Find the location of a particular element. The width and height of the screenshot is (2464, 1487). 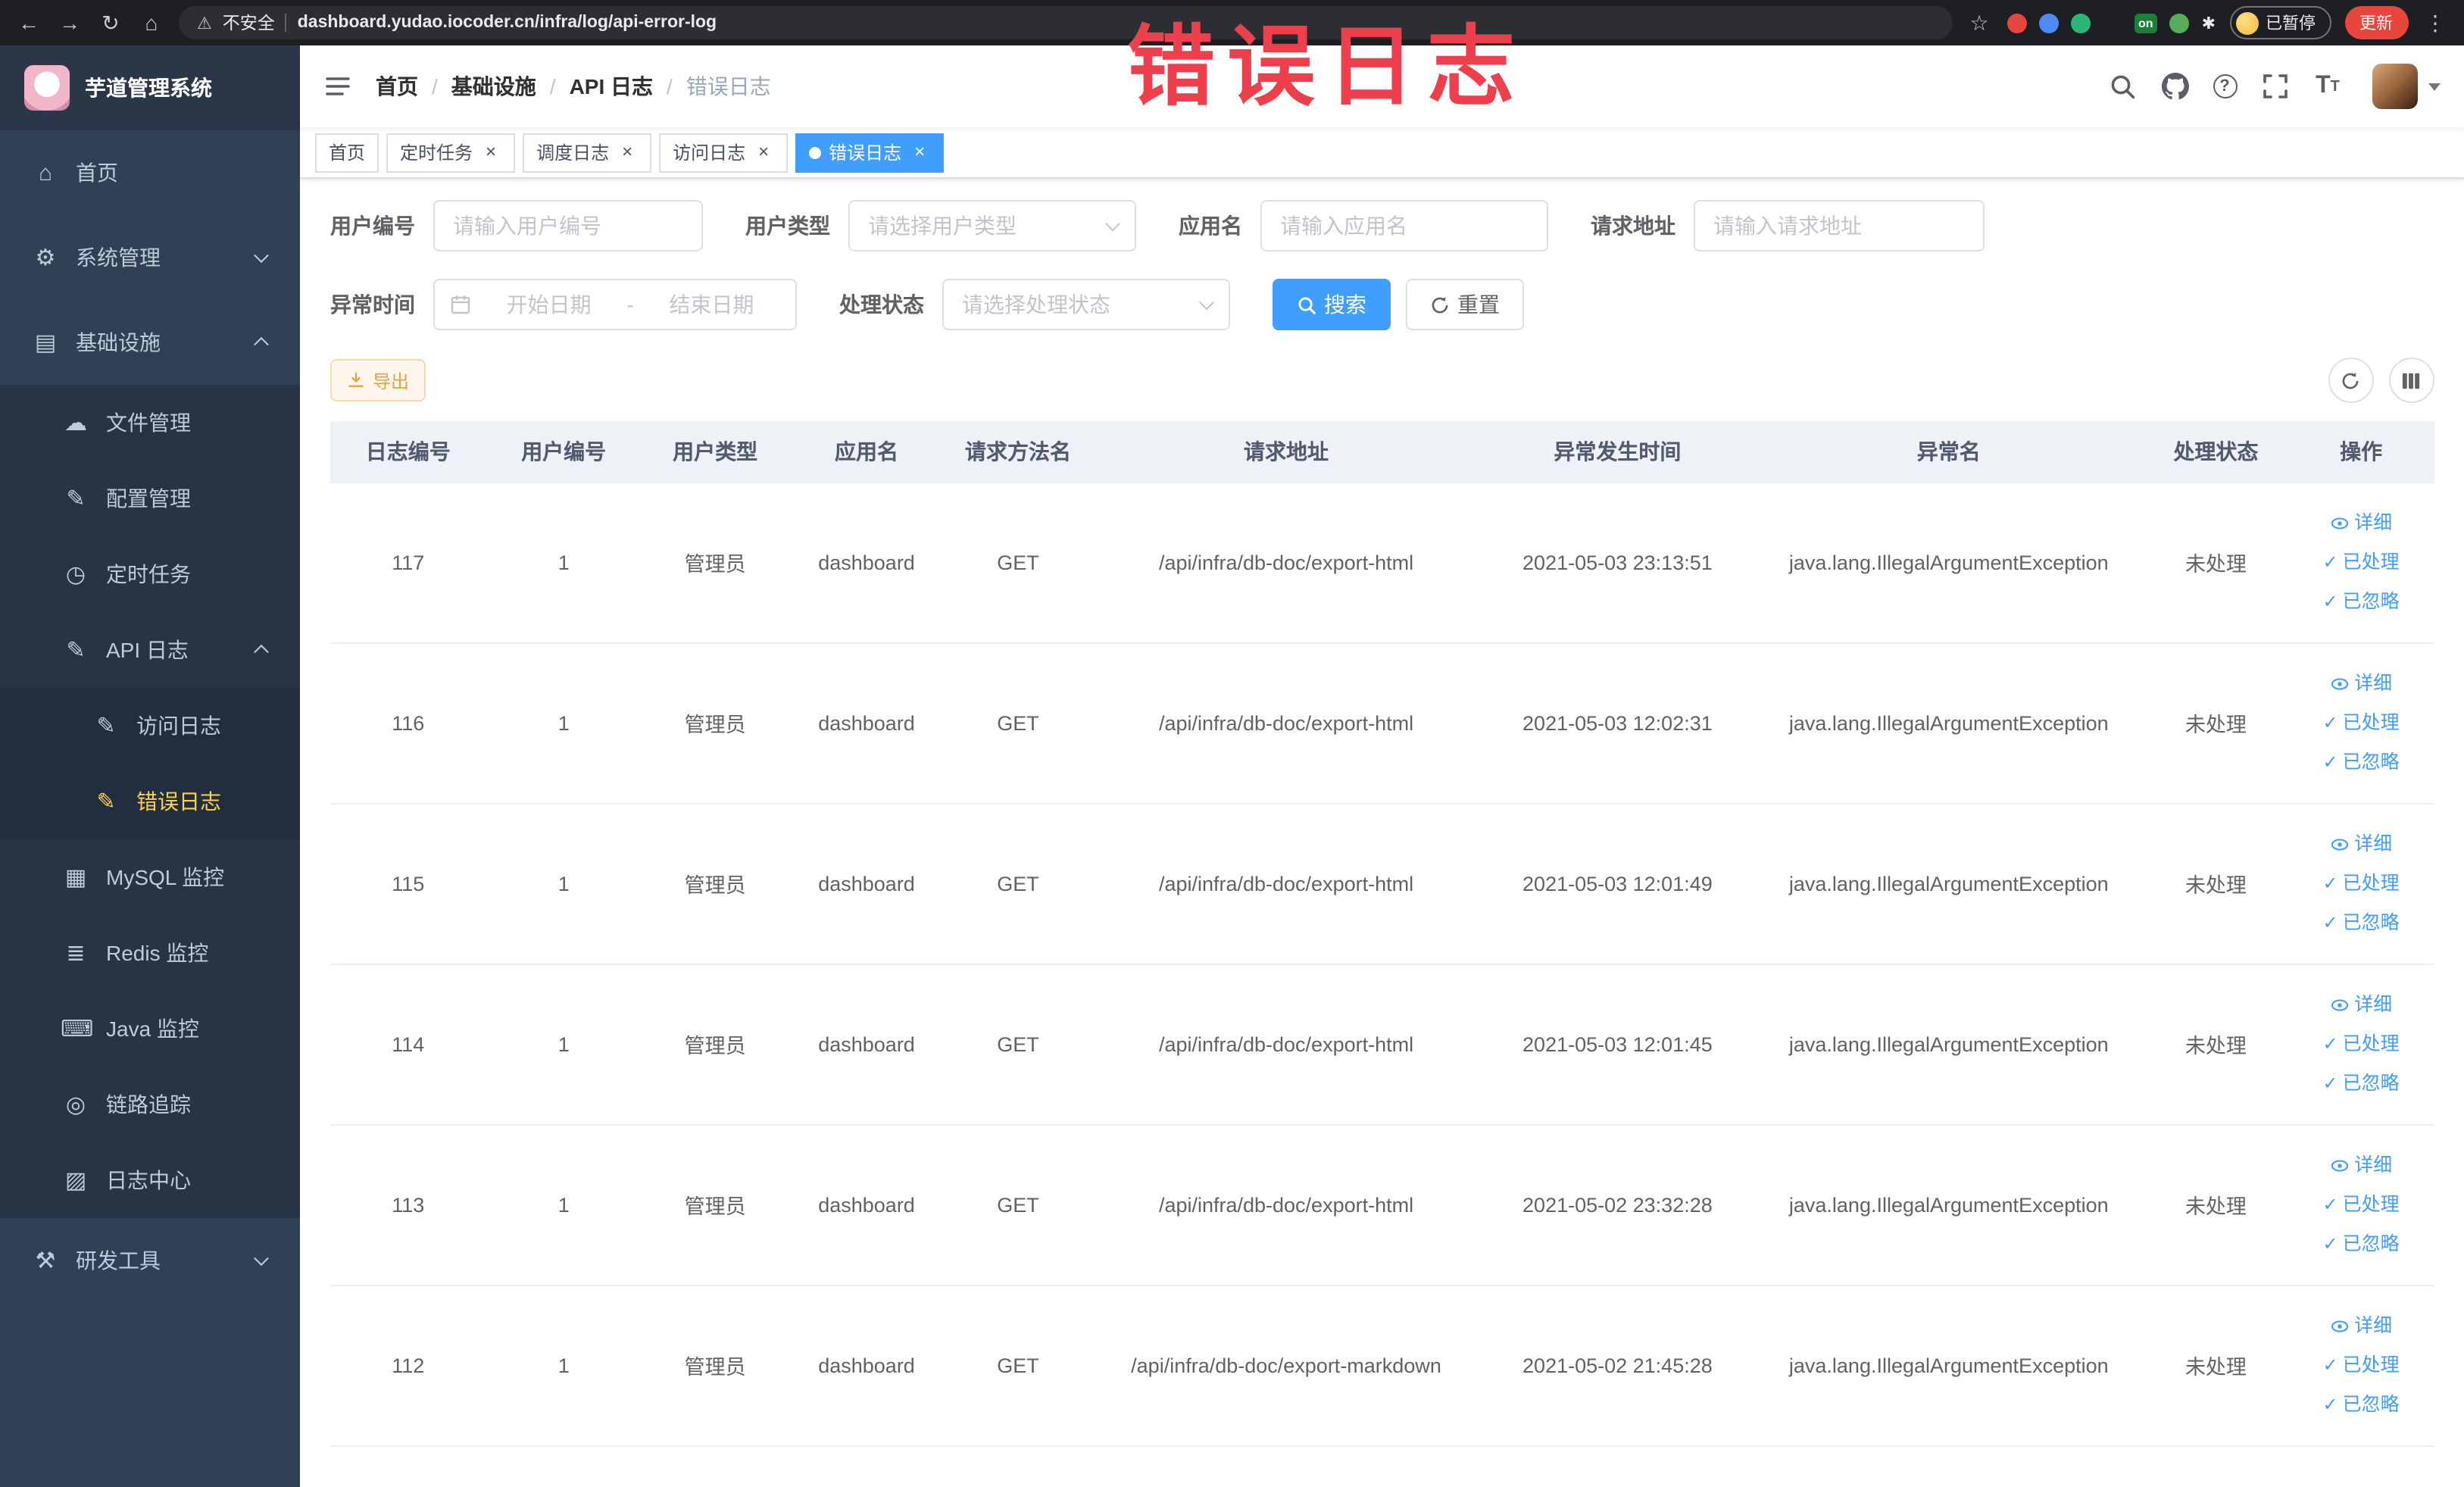

user-type-select: 请选择用户类型 is located at coordinates (992, 225).